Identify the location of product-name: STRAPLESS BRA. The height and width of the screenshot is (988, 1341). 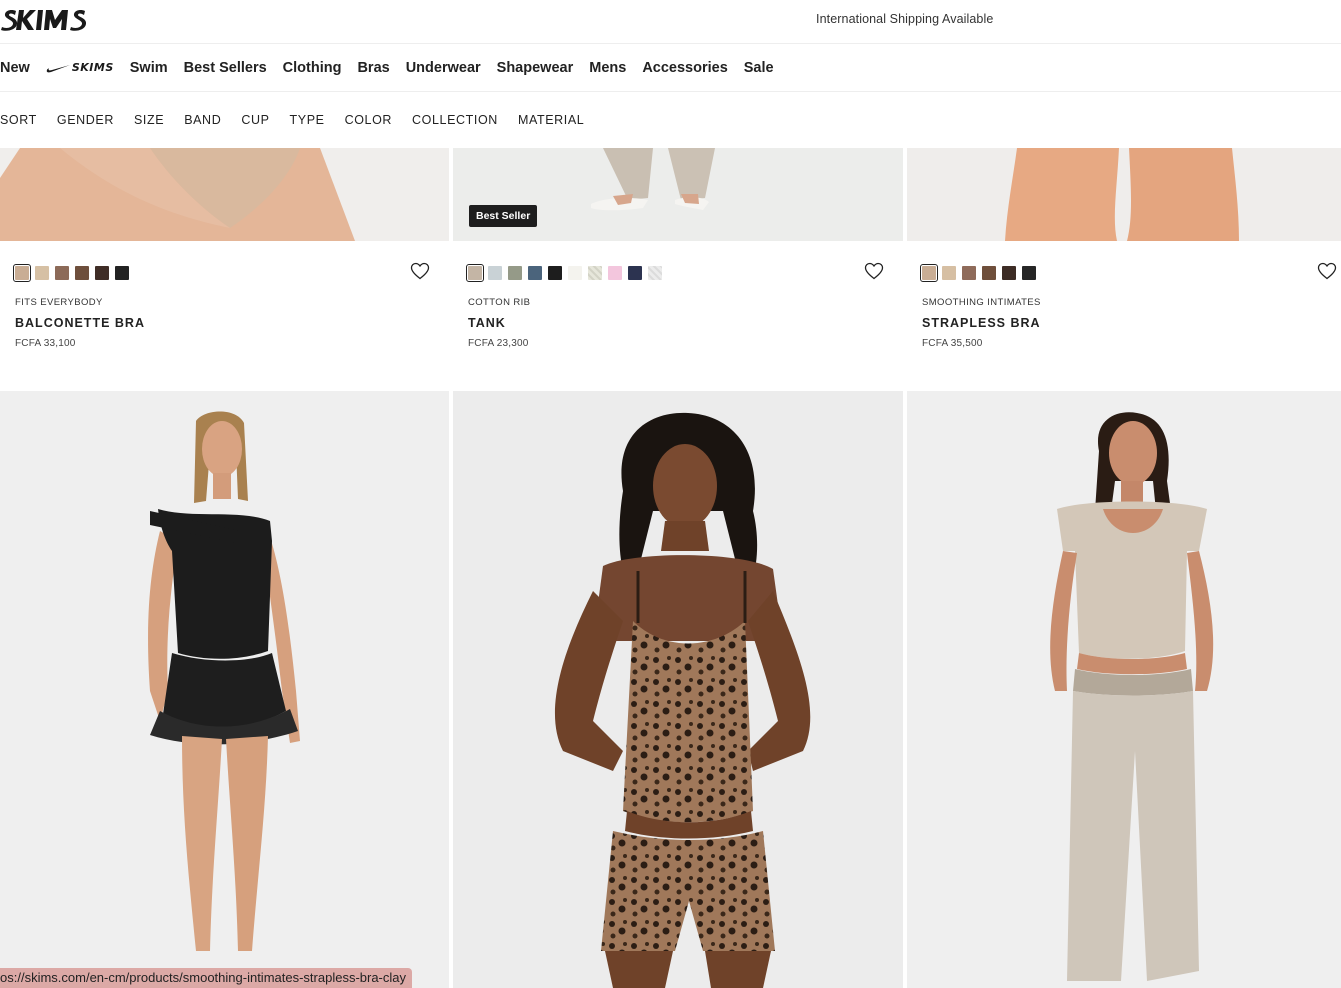
(981, 323).